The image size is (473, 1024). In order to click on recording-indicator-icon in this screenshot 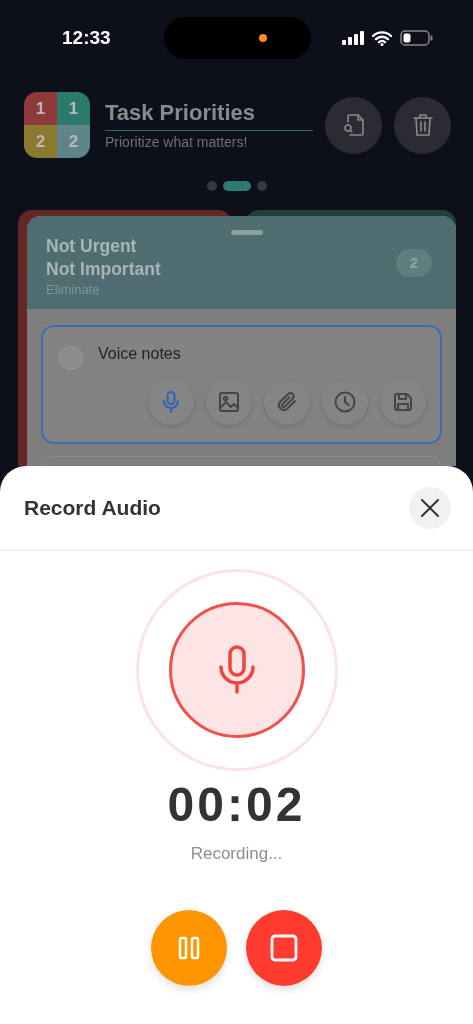, I will do `click(263, 38)`.